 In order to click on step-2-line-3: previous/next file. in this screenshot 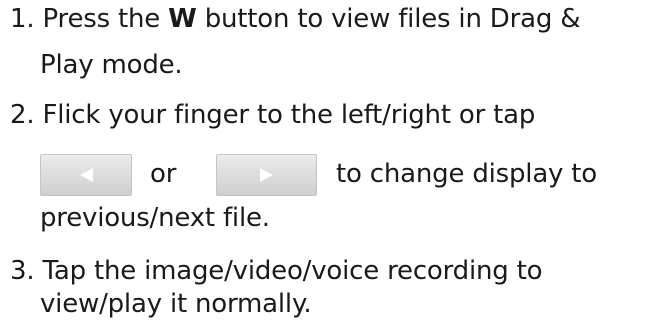, I will do `click(155, 218)`.